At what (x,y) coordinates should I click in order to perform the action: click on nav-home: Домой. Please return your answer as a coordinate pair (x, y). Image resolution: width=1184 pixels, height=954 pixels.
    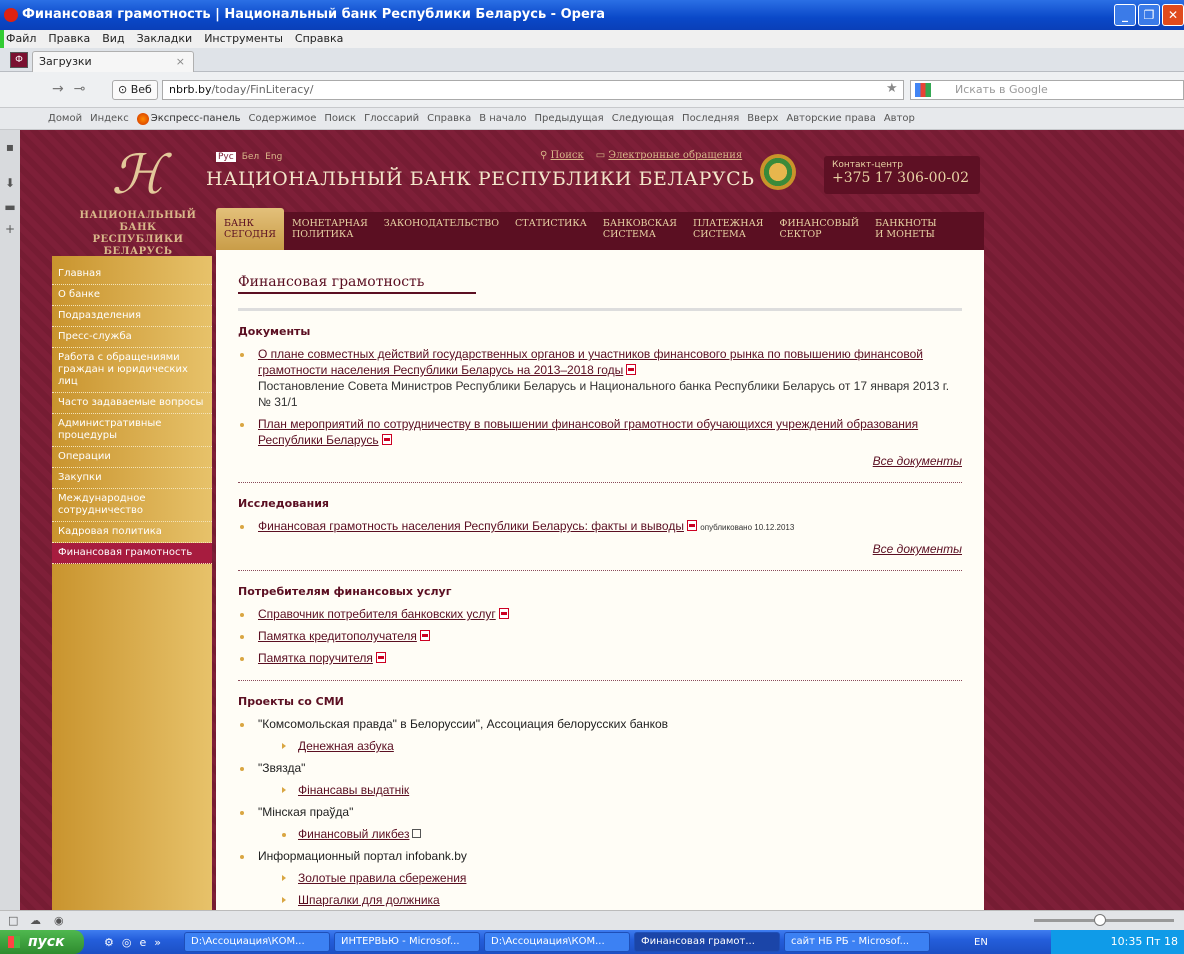
    Looking at the image, I should click on (65, 118).